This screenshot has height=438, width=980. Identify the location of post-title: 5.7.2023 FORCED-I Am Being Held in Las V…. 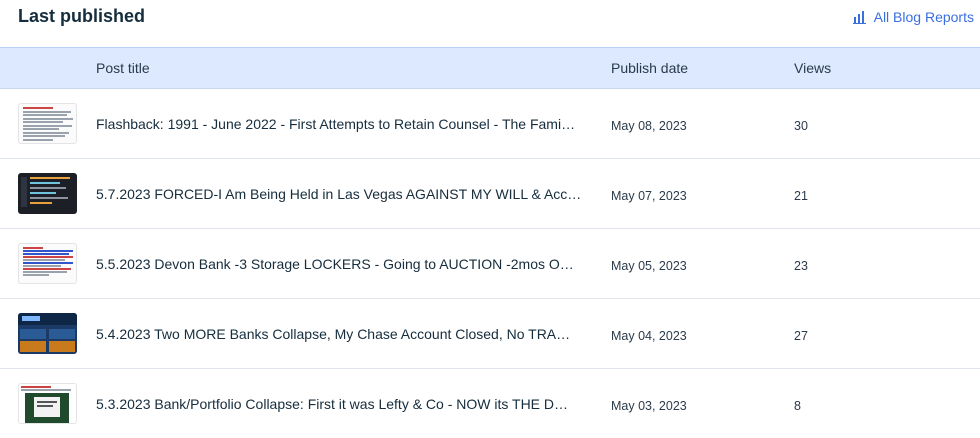
(342, 194).